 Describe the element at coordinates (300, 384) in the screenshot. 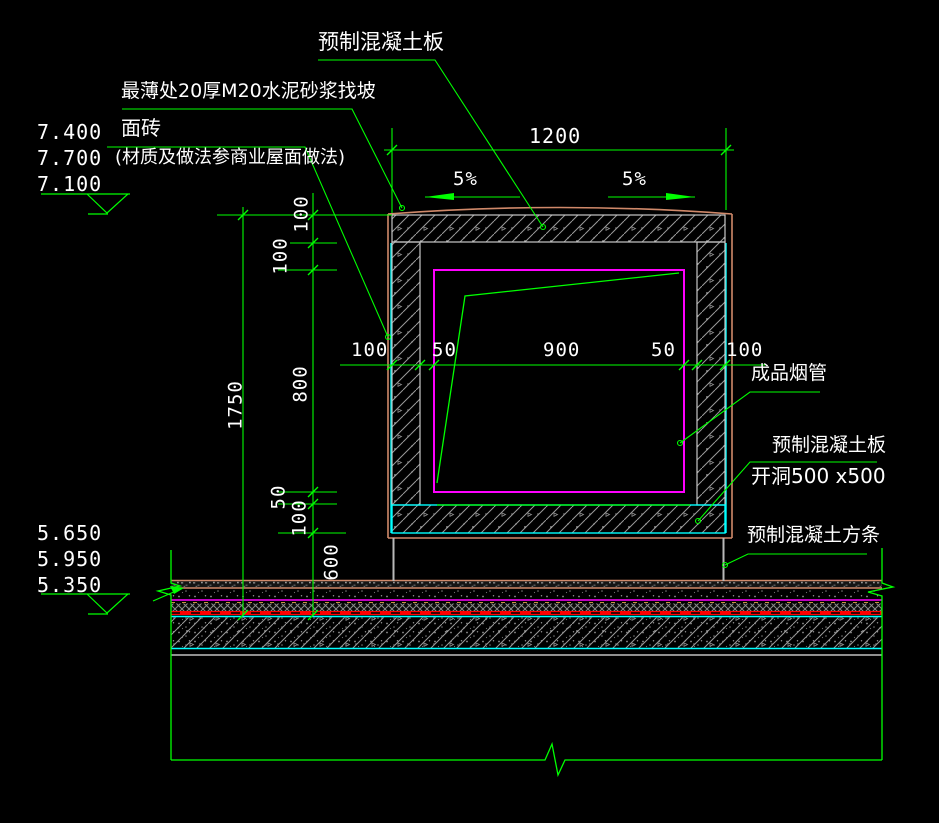

I see `dim-v-800: 800` at that location.